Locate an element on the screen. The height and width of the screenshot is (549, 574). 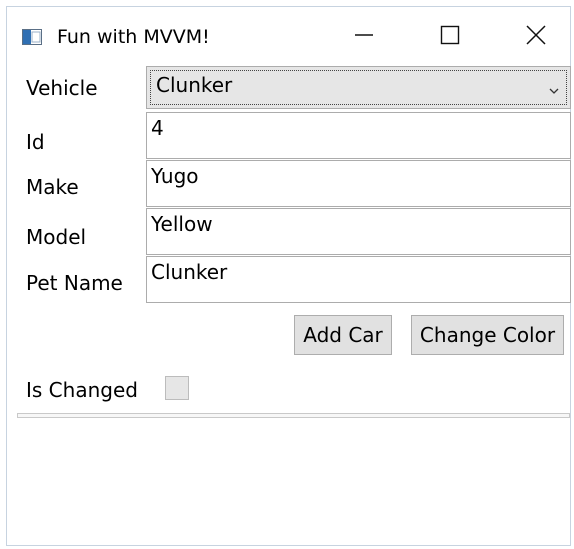
is-changed-label: Is Changed is located at coordinates (82, 390).